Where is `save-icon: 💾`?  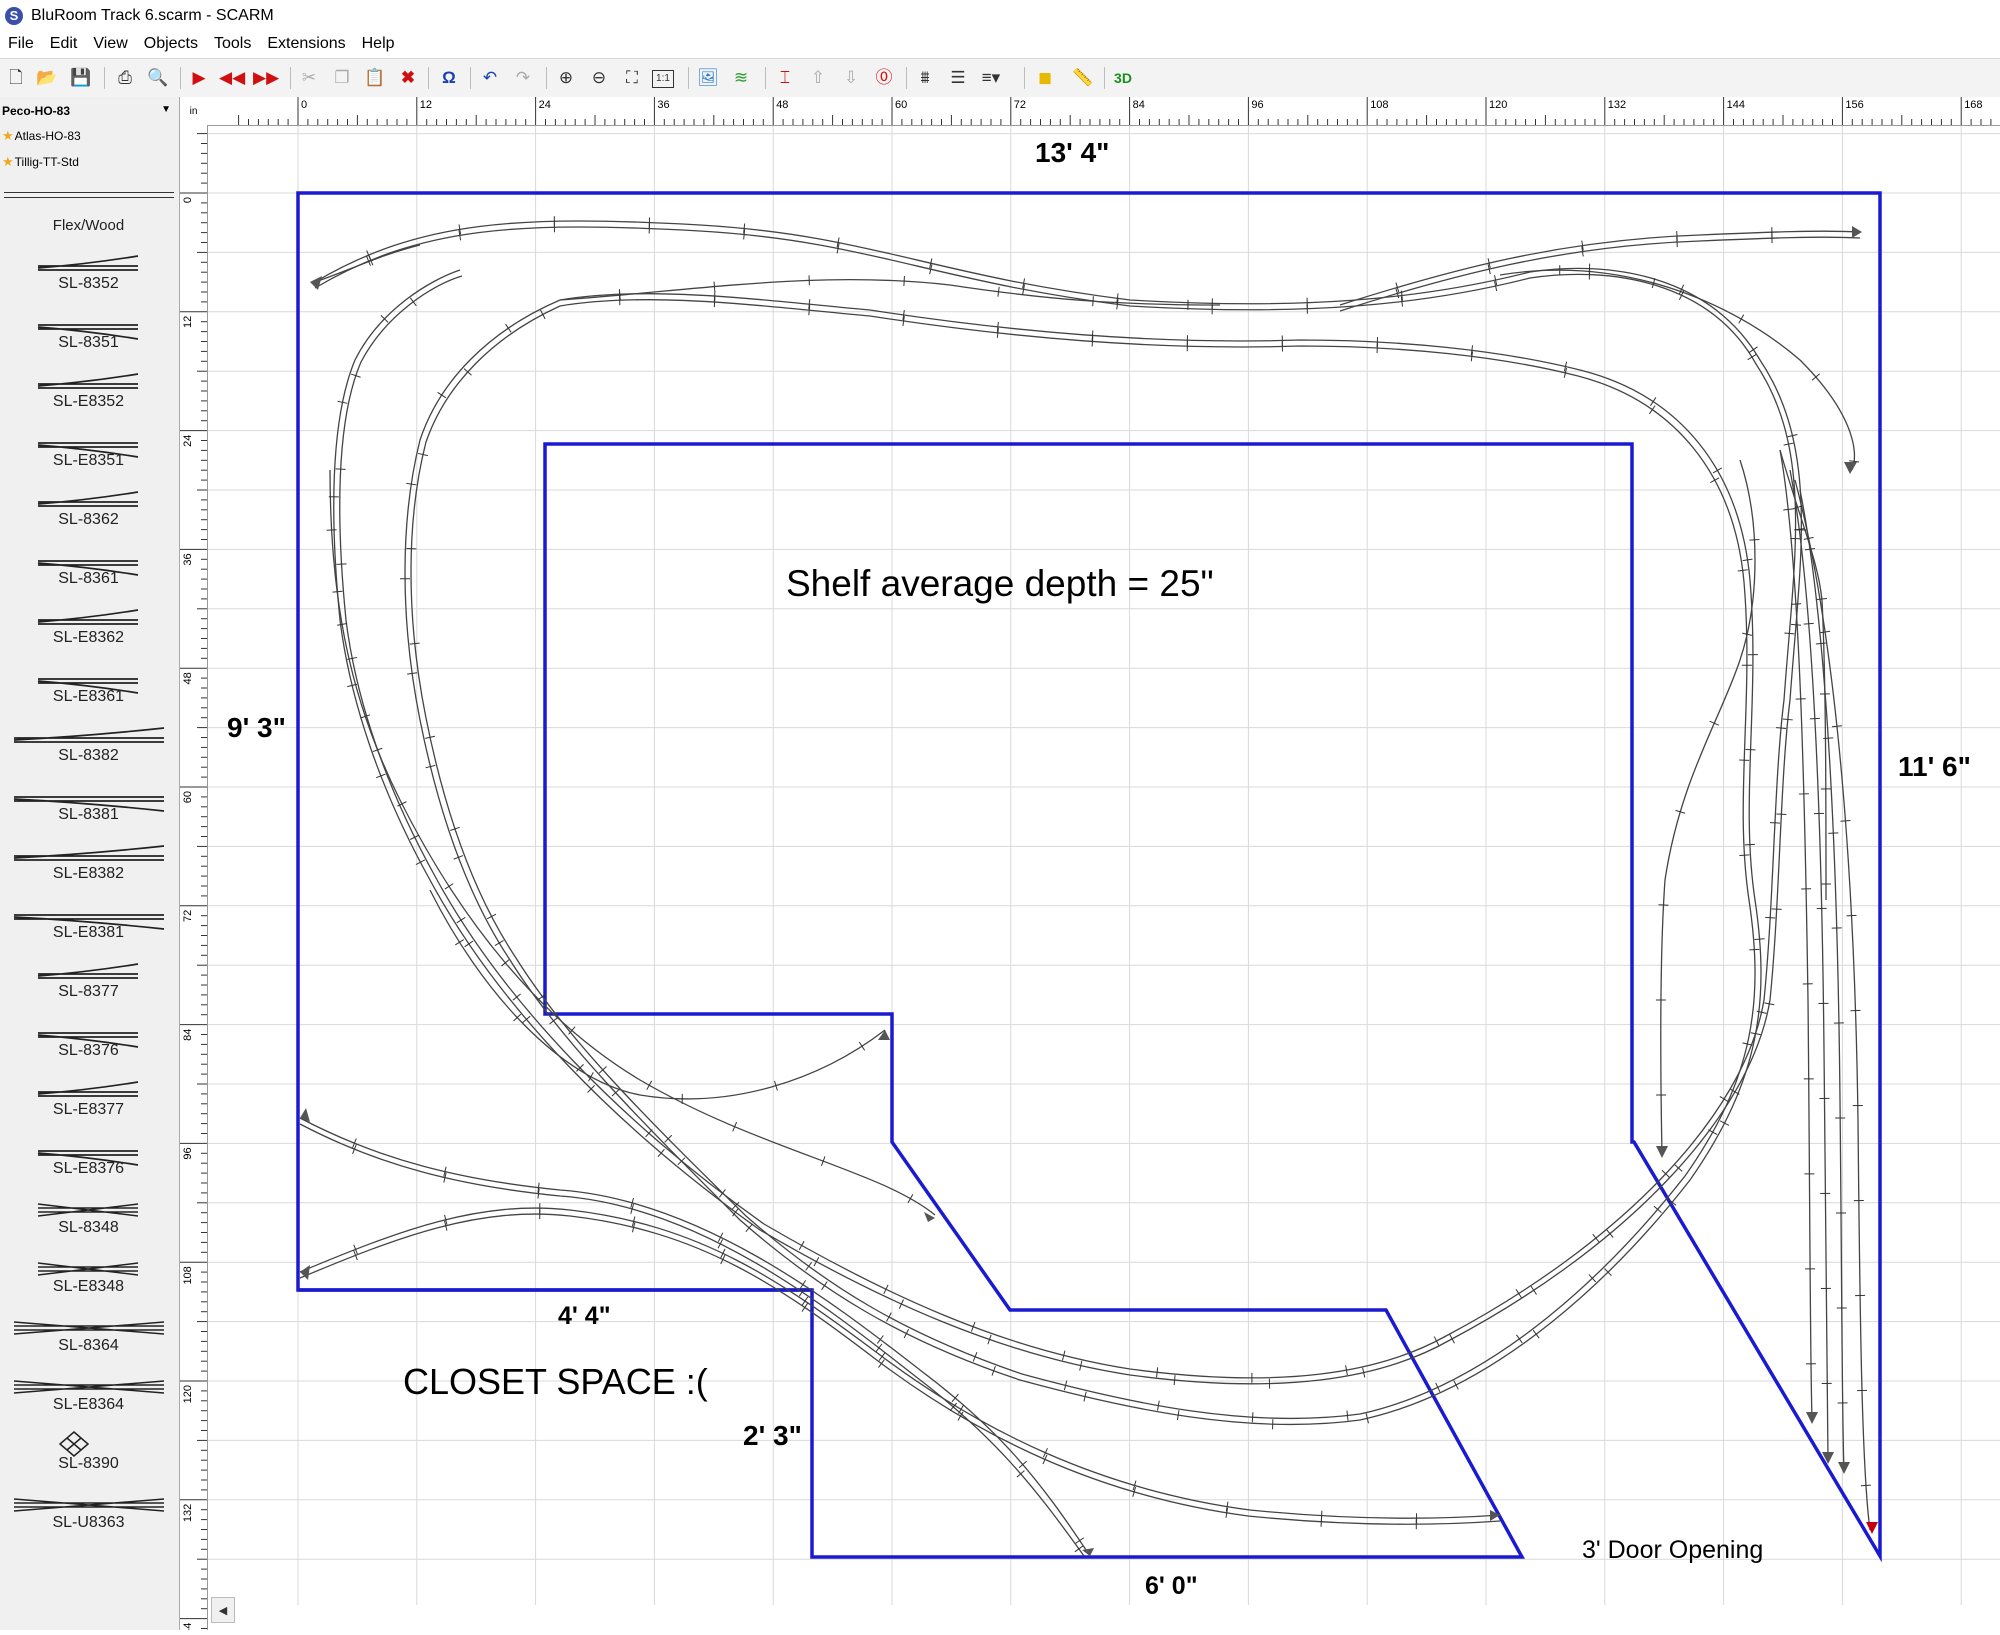 save-icon: 💾 is located at coordinates (81, 78).